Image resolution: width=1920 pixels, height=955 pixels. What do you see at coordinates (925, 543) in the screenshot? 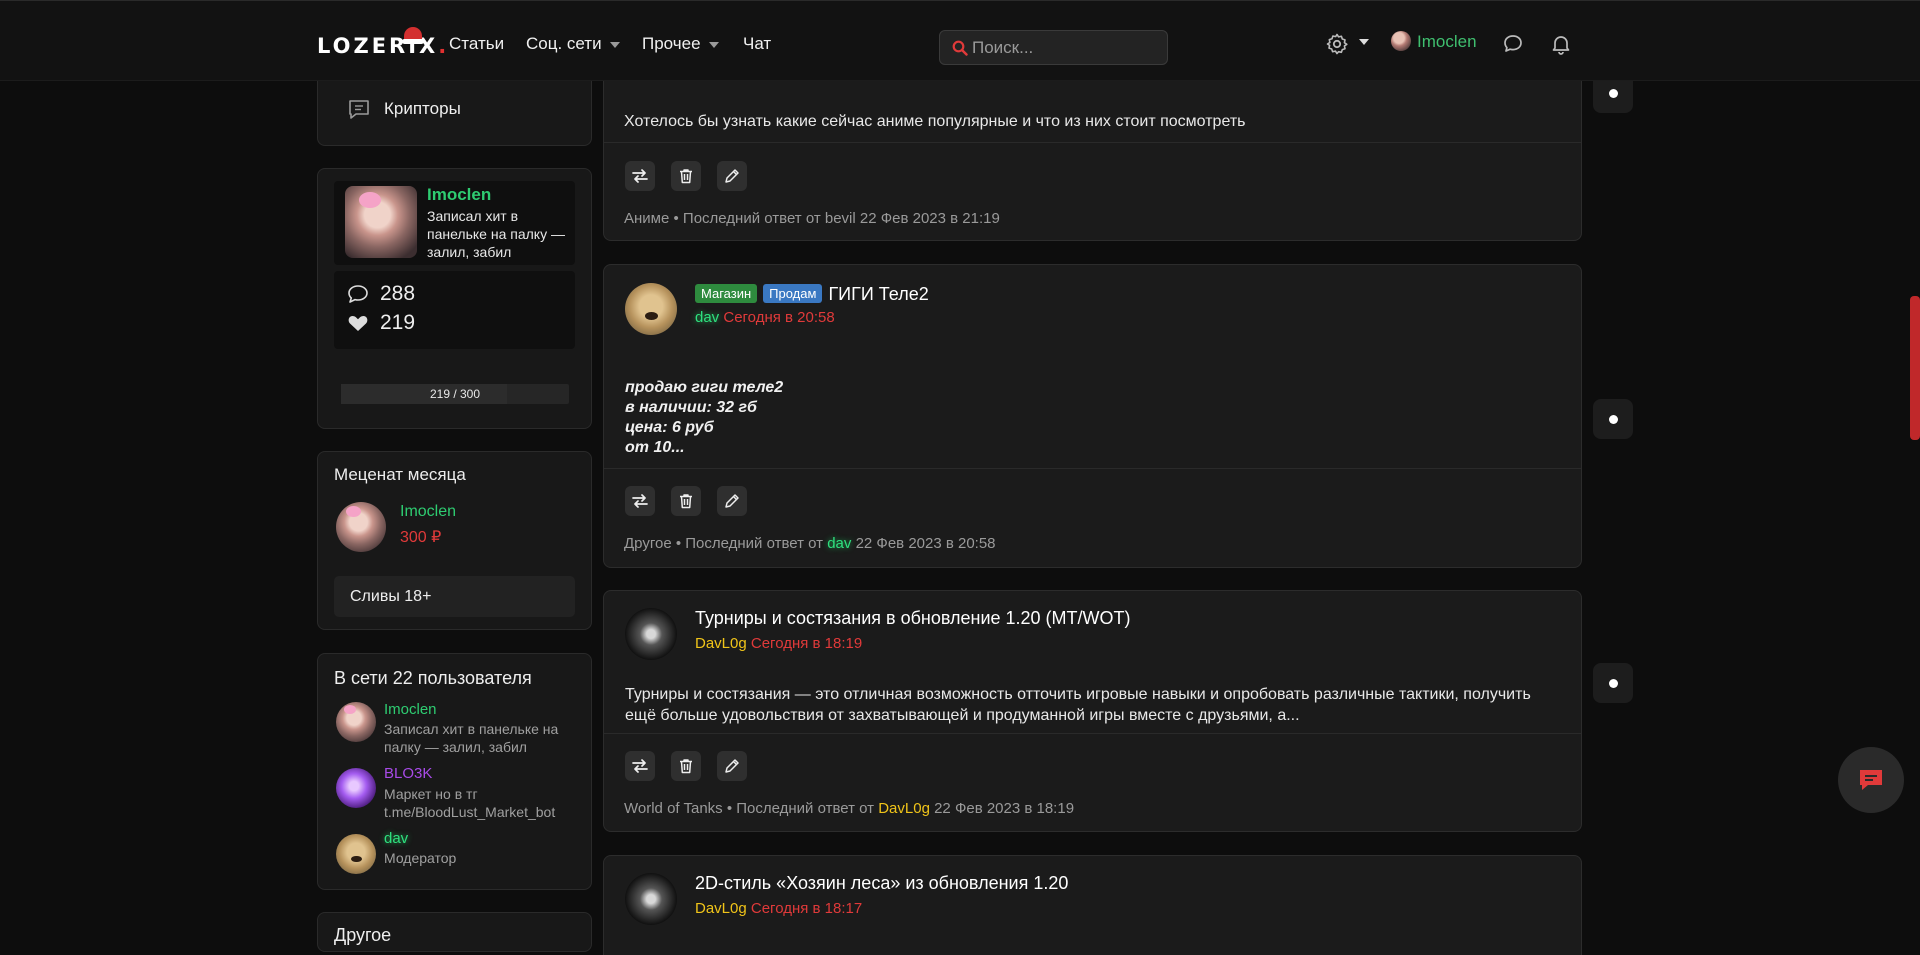
I see `meta-date: 22 Фев 2023 в 20:58` at bounding box center [925, 543].